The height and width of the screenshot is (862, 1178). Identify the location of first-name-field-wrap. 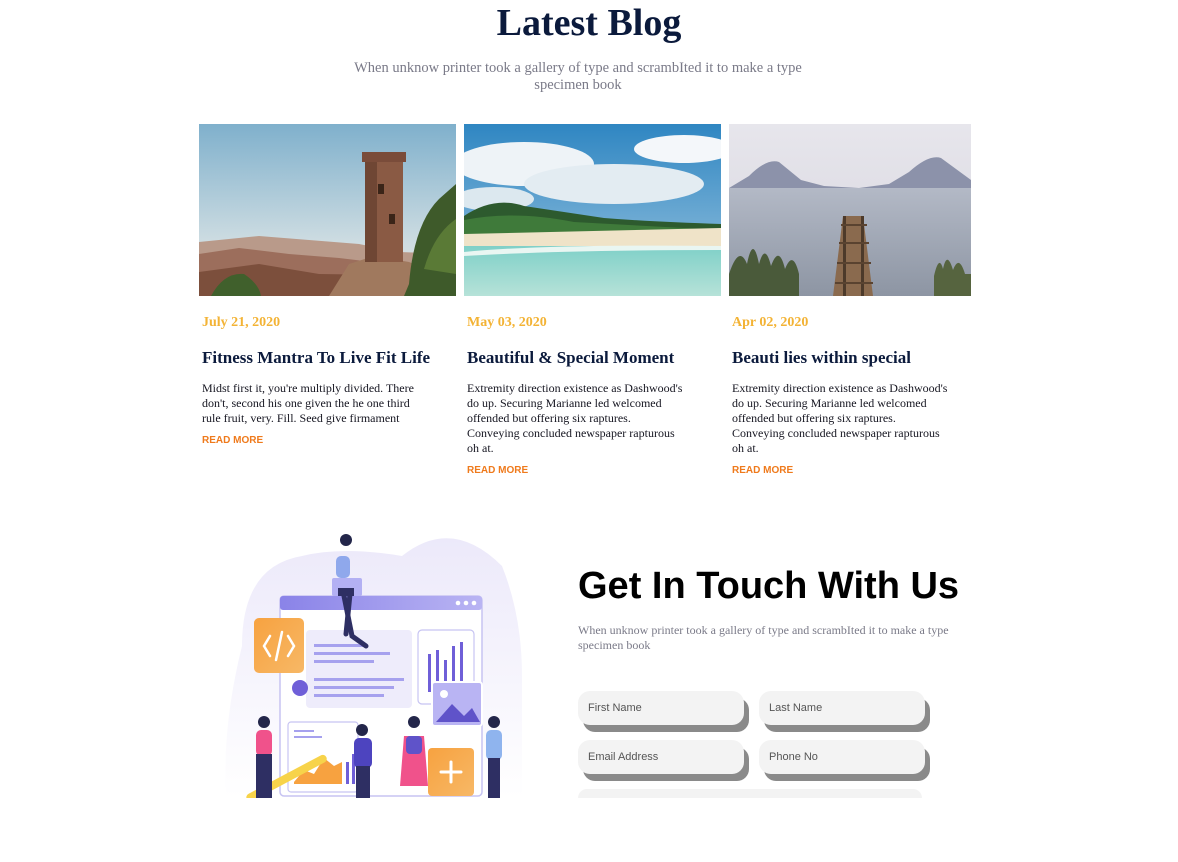
(663, 711).